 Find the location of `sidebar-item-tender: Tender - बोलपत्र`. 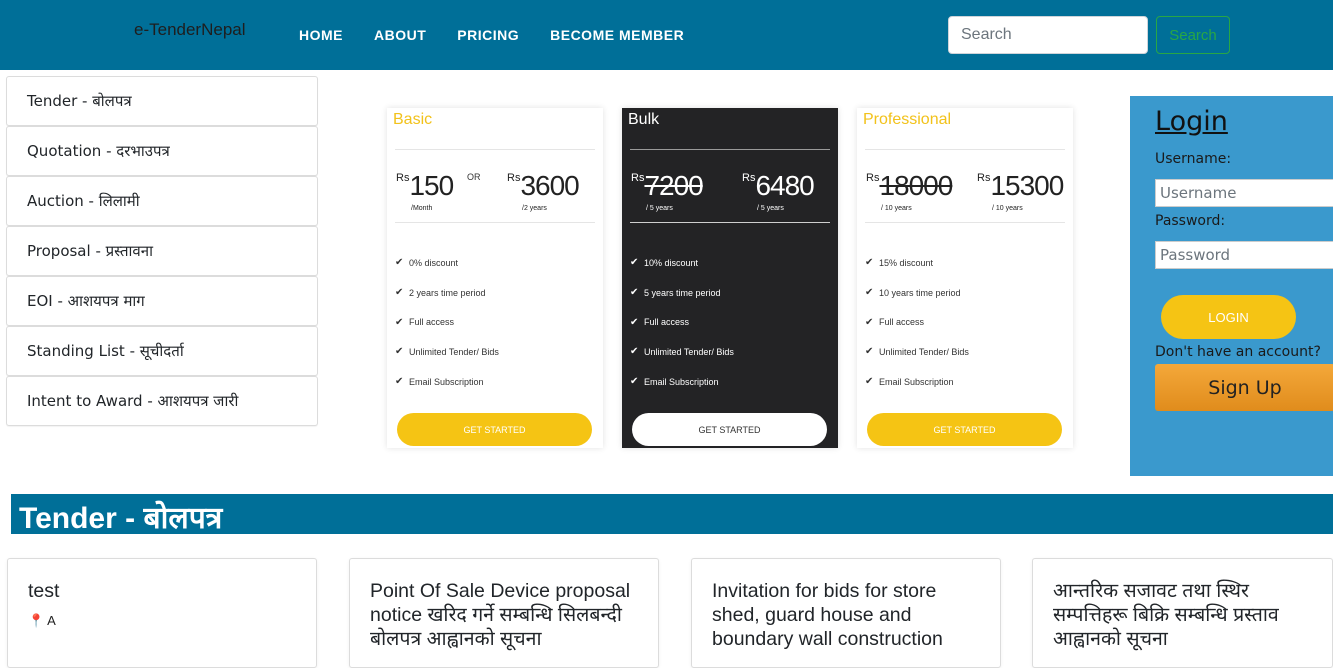

sidebar-item-tender: Tender - बोलपत्र is located at coordinates (162, 101).